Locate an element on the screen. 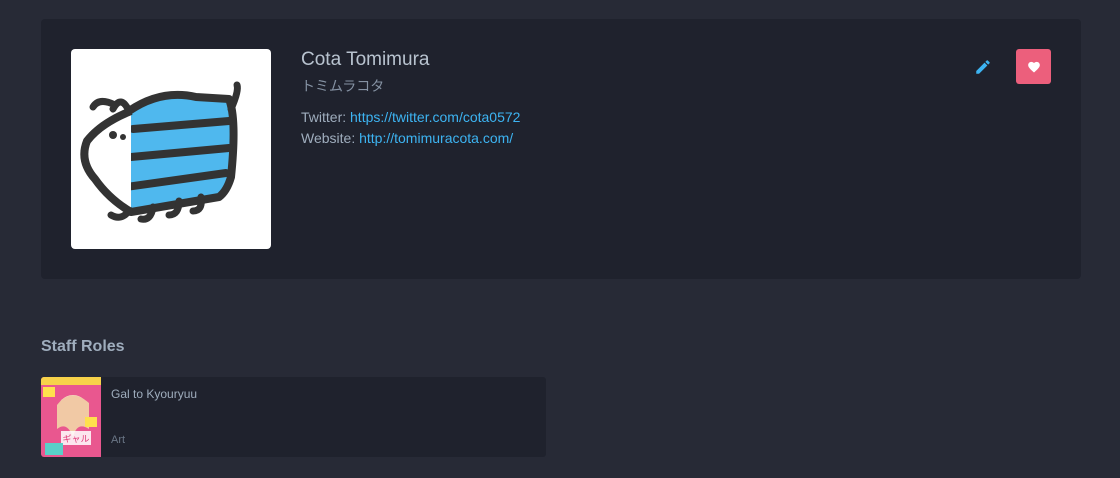 The height and width of the screenshot is (478, 1120). cover-art: ギャル is located at coordinates (71, 417).